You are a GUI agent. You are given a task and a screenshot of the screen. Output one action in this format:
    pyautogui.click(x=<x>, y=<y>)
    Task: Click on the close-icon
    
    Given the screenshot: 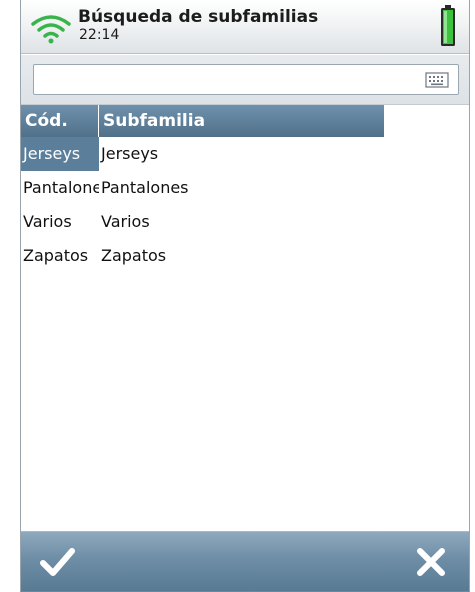 What is the action you would take?
    pyautogui.click(x=431, y=562)
    